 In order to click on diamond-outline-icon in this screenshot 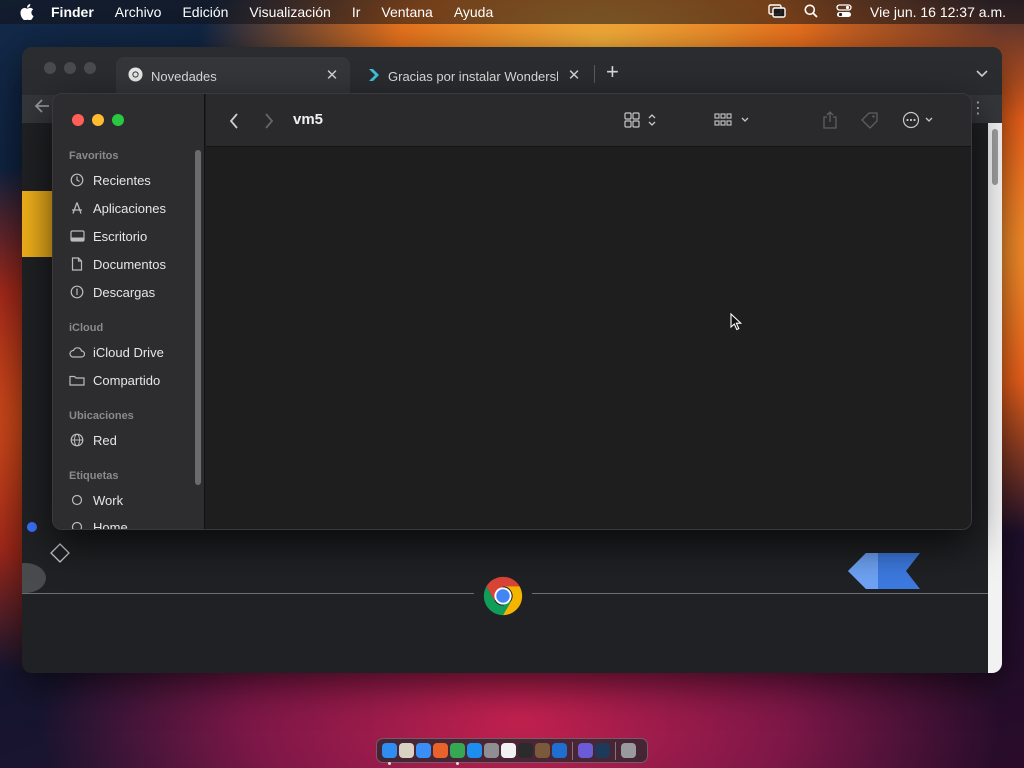, I will do `click(60, 555)`.